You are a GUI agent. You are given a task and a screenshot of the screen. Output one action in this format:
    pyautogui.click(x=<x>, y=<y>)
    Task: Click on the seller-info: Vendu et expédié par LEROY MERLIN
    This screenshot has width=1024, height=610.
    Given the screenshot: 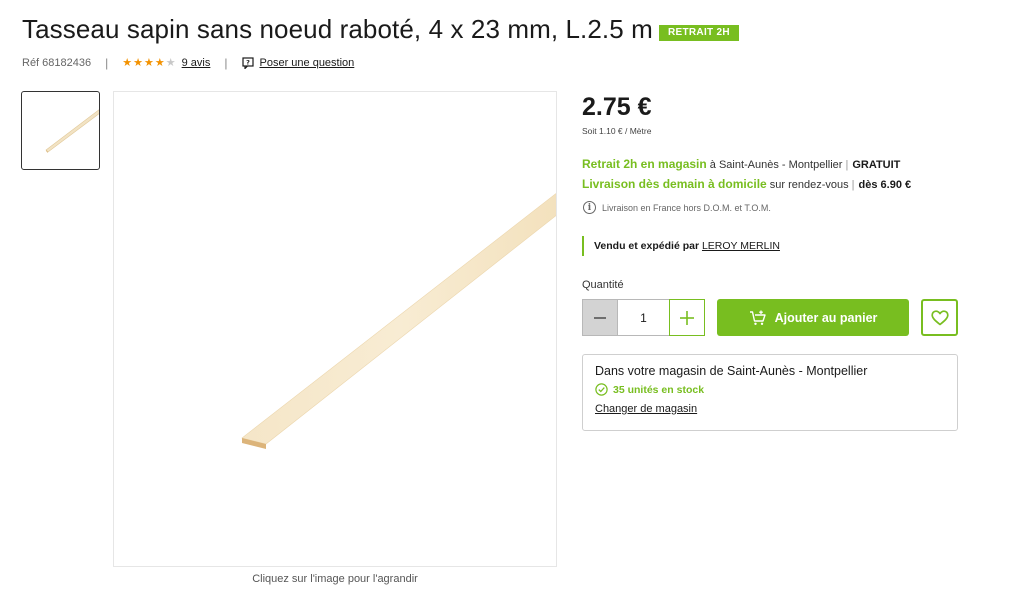 What is the action you would take?
    pyautogui.click(x=681, y=246)
    